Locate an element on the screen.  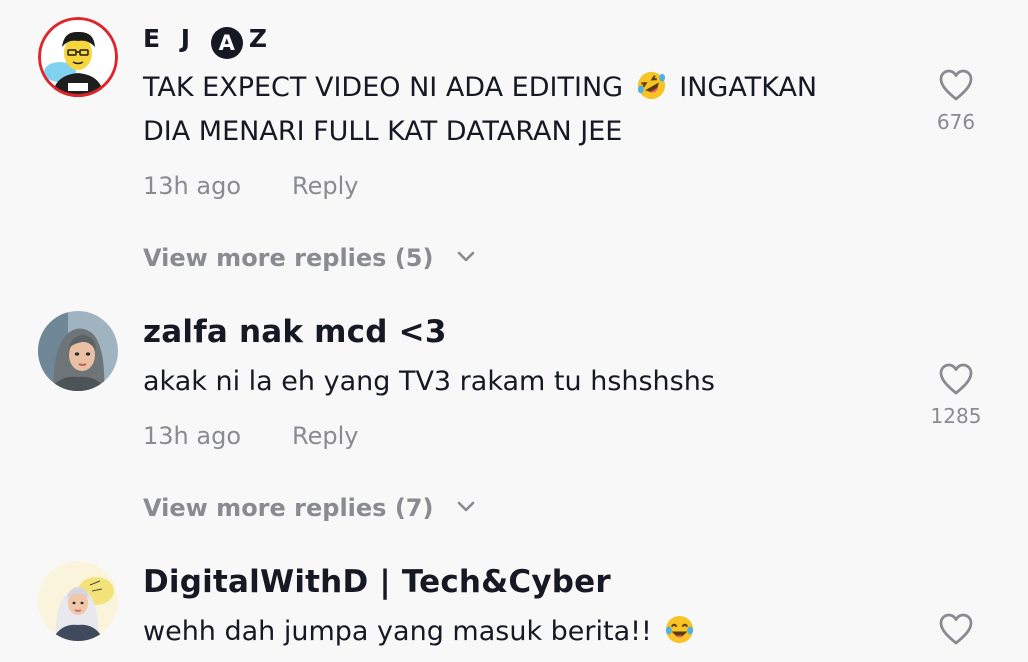
avatar is located at coordinates (78, 601).